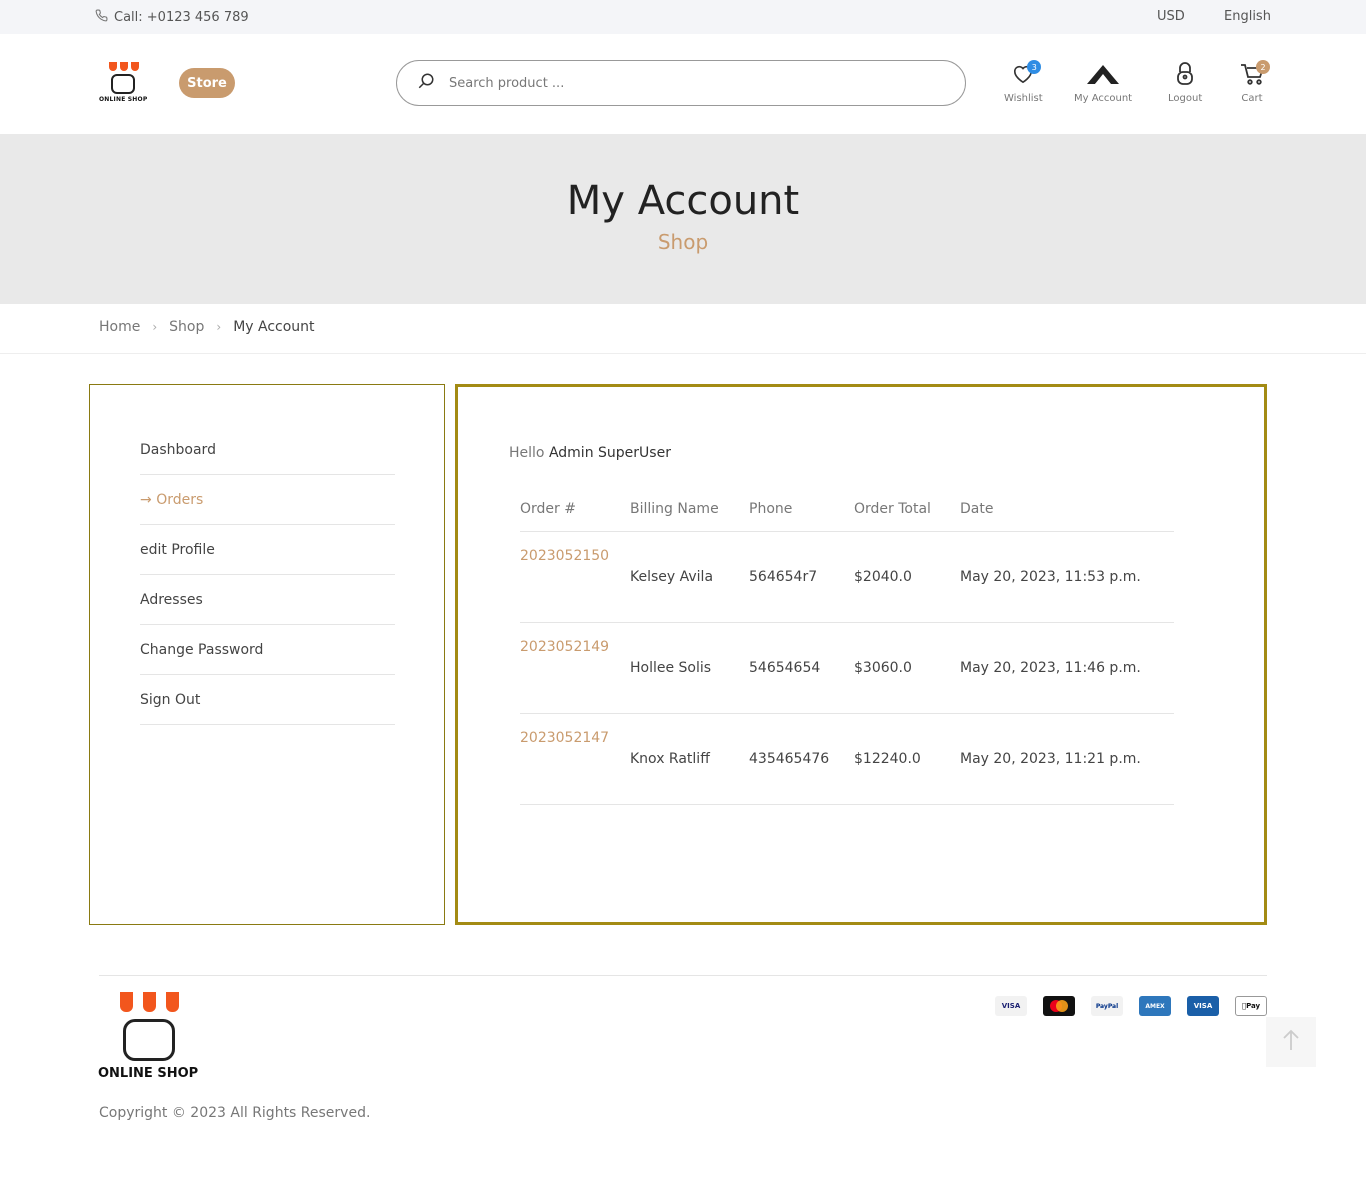  What do you see at coordinates (202, 649) in the screenshot?
I see `sidebar-item-label: Change Password` at bounding box center [202, 649].